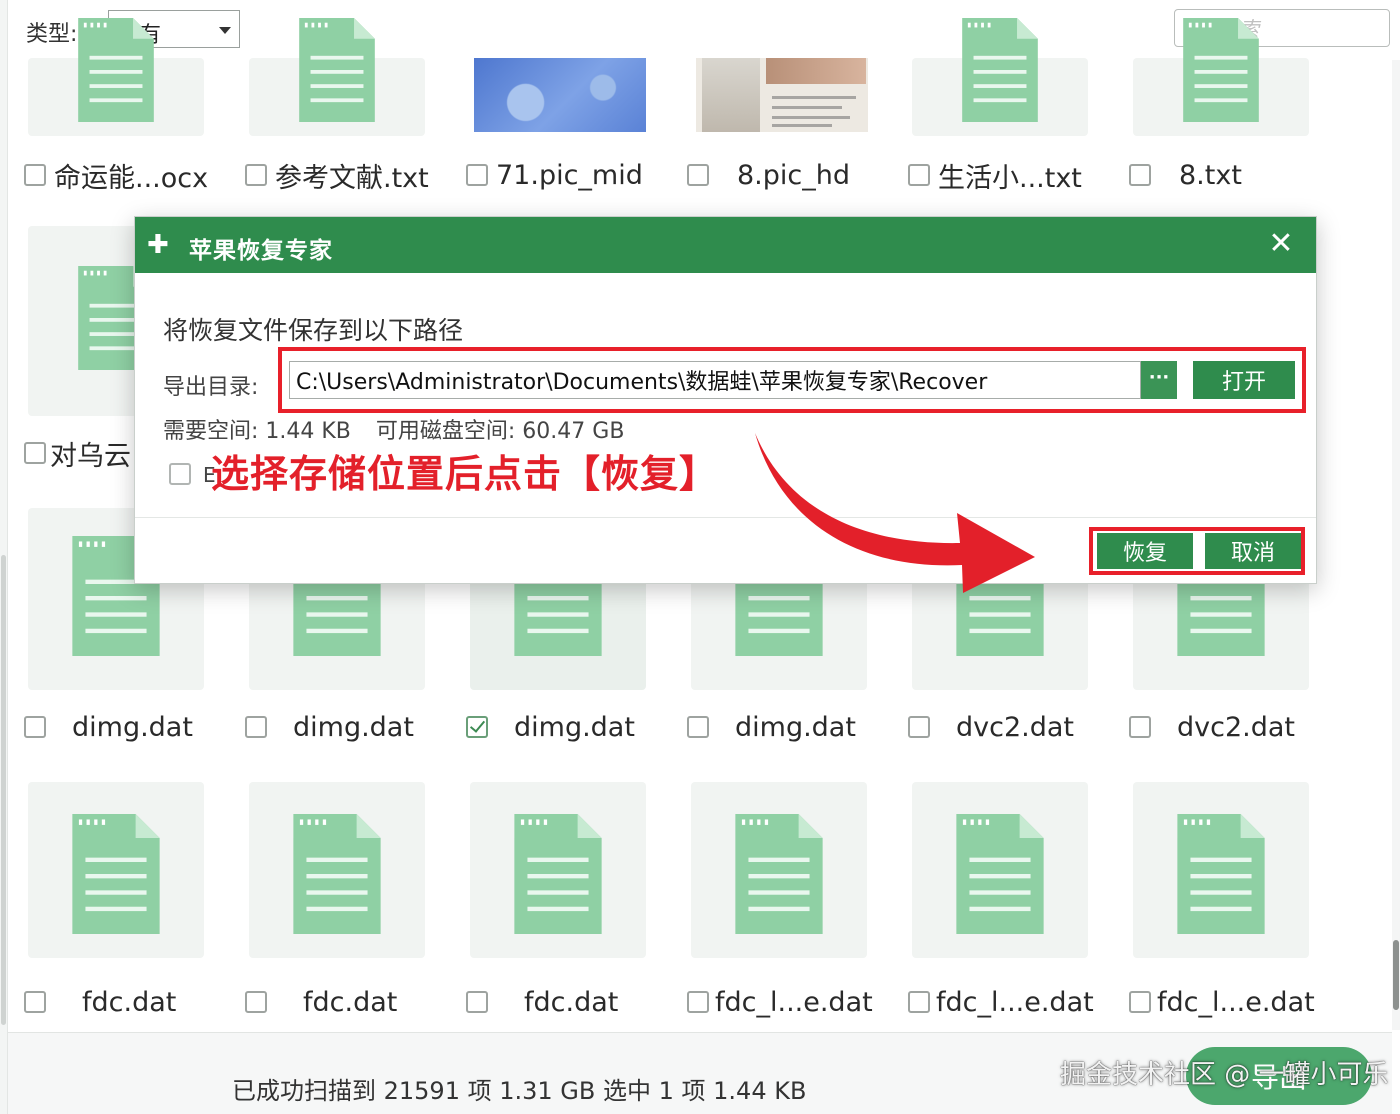  Describe the element at coordinates (1210, 175) in the screenshot. I see `file-name: 8.txt` at that location.